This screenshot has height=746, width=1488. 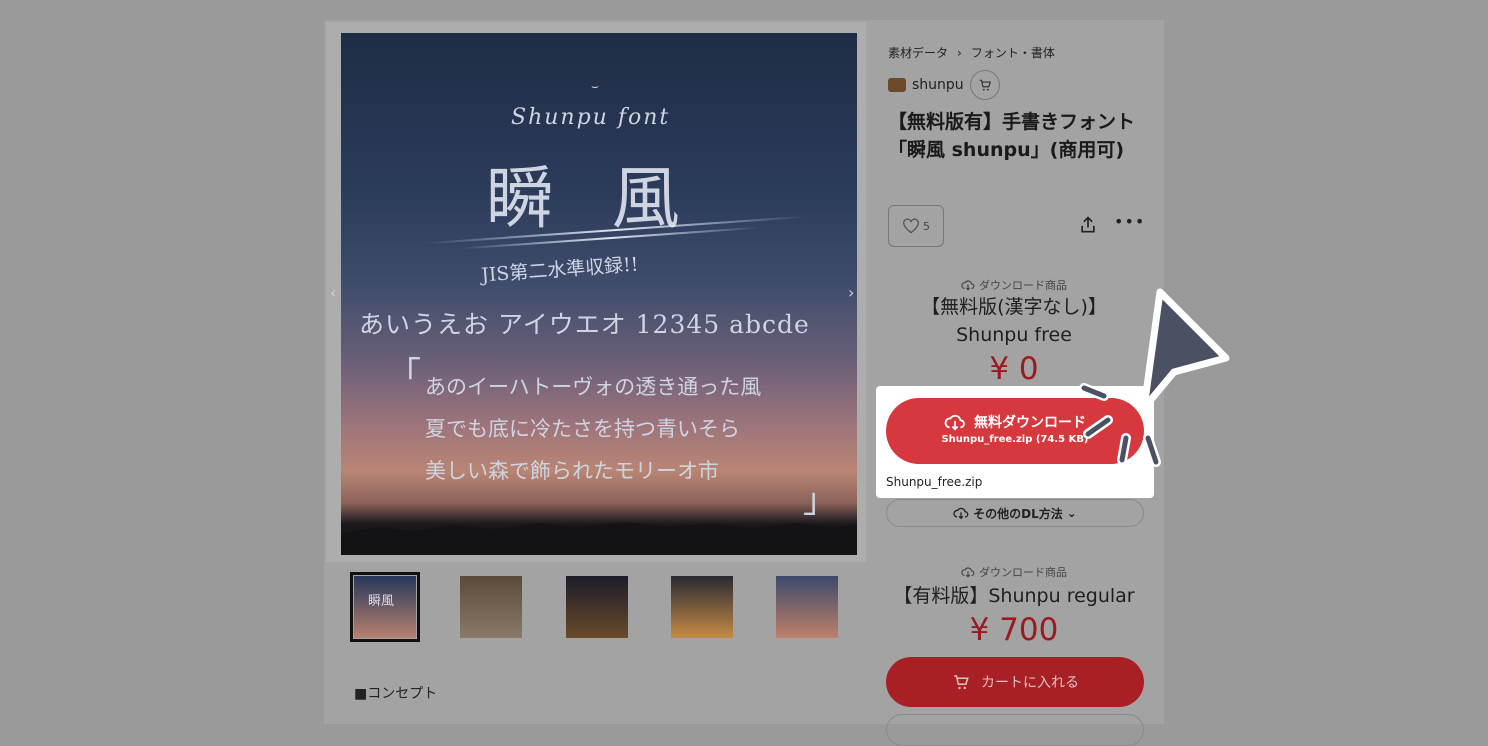 What do you see at coordinates (934, 482) in the screenshot?
I see `download-file-name: Shunpu_free.zip` at bounding box center [934, 482].